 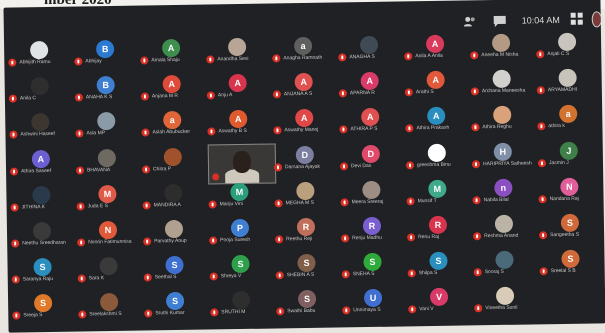 I want to click on participant-tile: a Anagha Ramnath, so click(x=305, y=52).